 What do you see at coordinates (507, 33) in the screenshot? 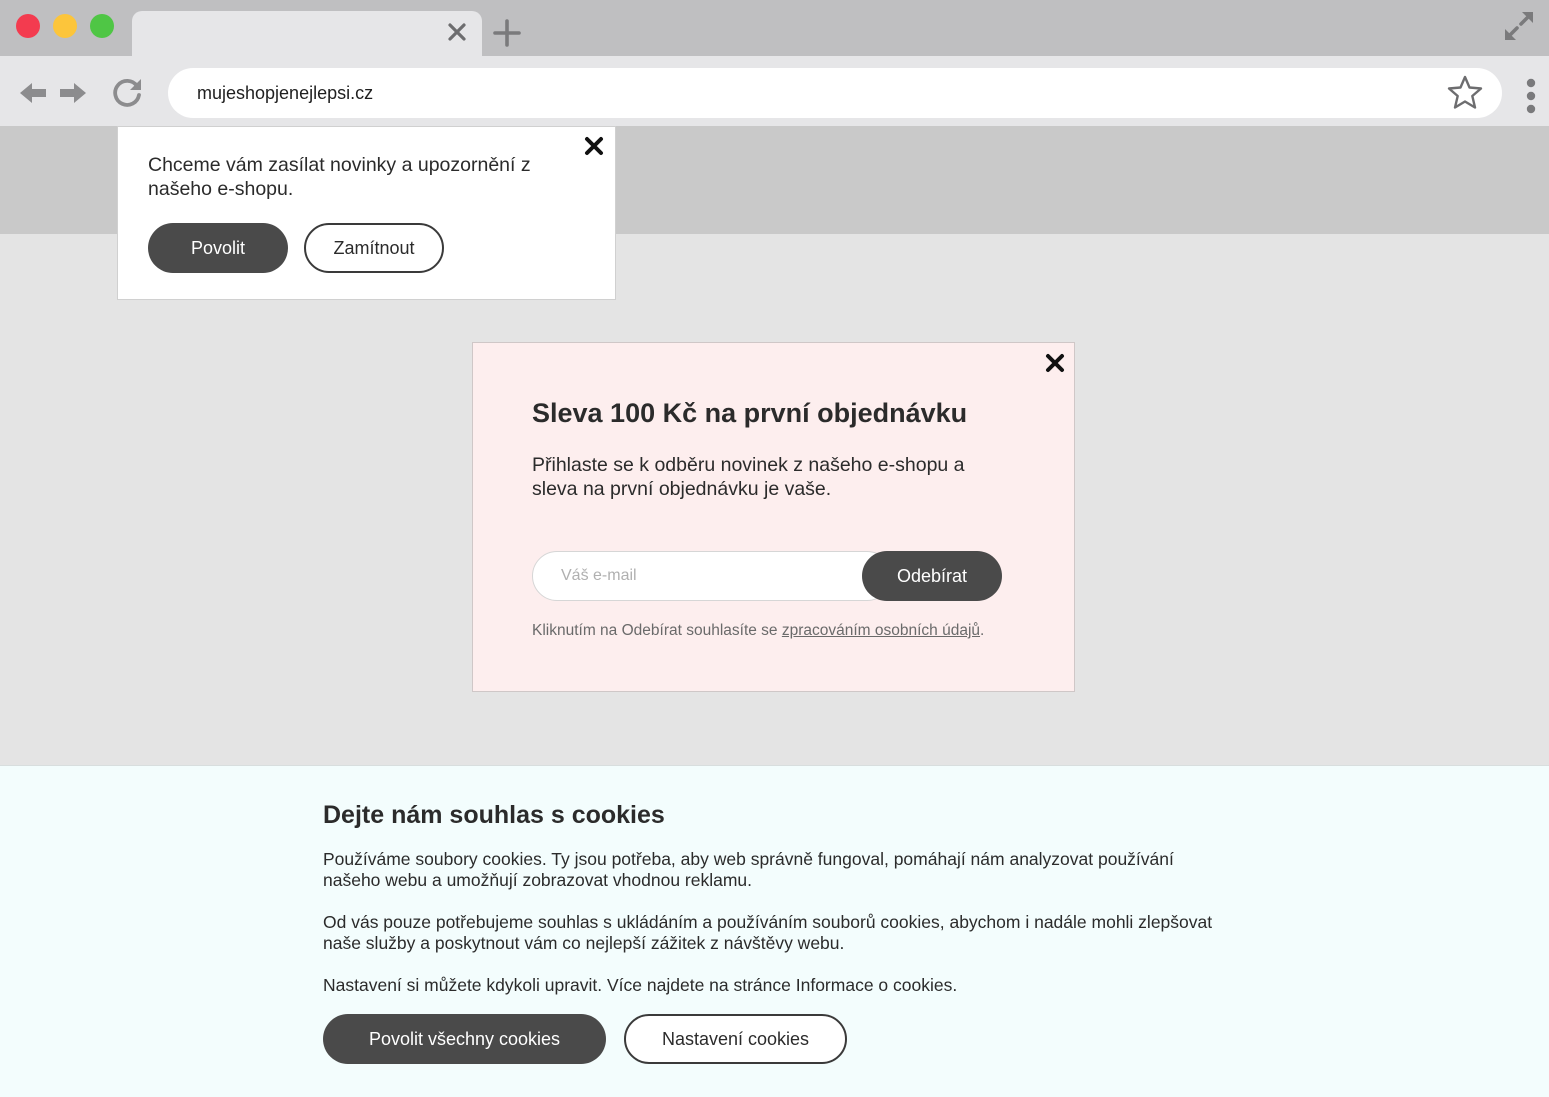
I see `new-tab-plus-icon` at bounding box center [507, 33].